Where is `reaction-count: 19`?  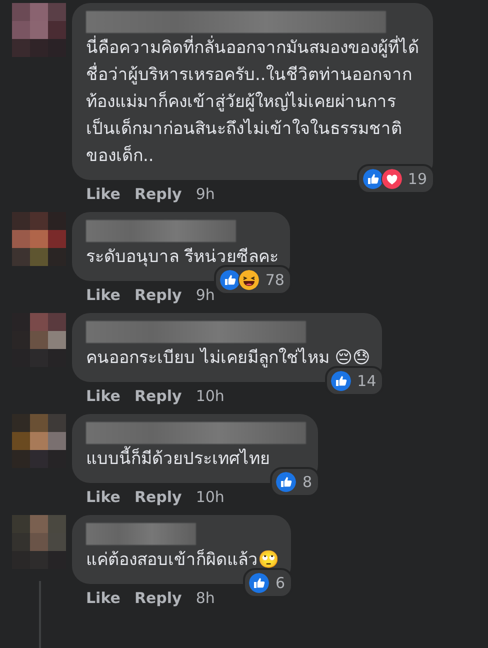
reaction-count: 19 is located at coordinates (395, 179).